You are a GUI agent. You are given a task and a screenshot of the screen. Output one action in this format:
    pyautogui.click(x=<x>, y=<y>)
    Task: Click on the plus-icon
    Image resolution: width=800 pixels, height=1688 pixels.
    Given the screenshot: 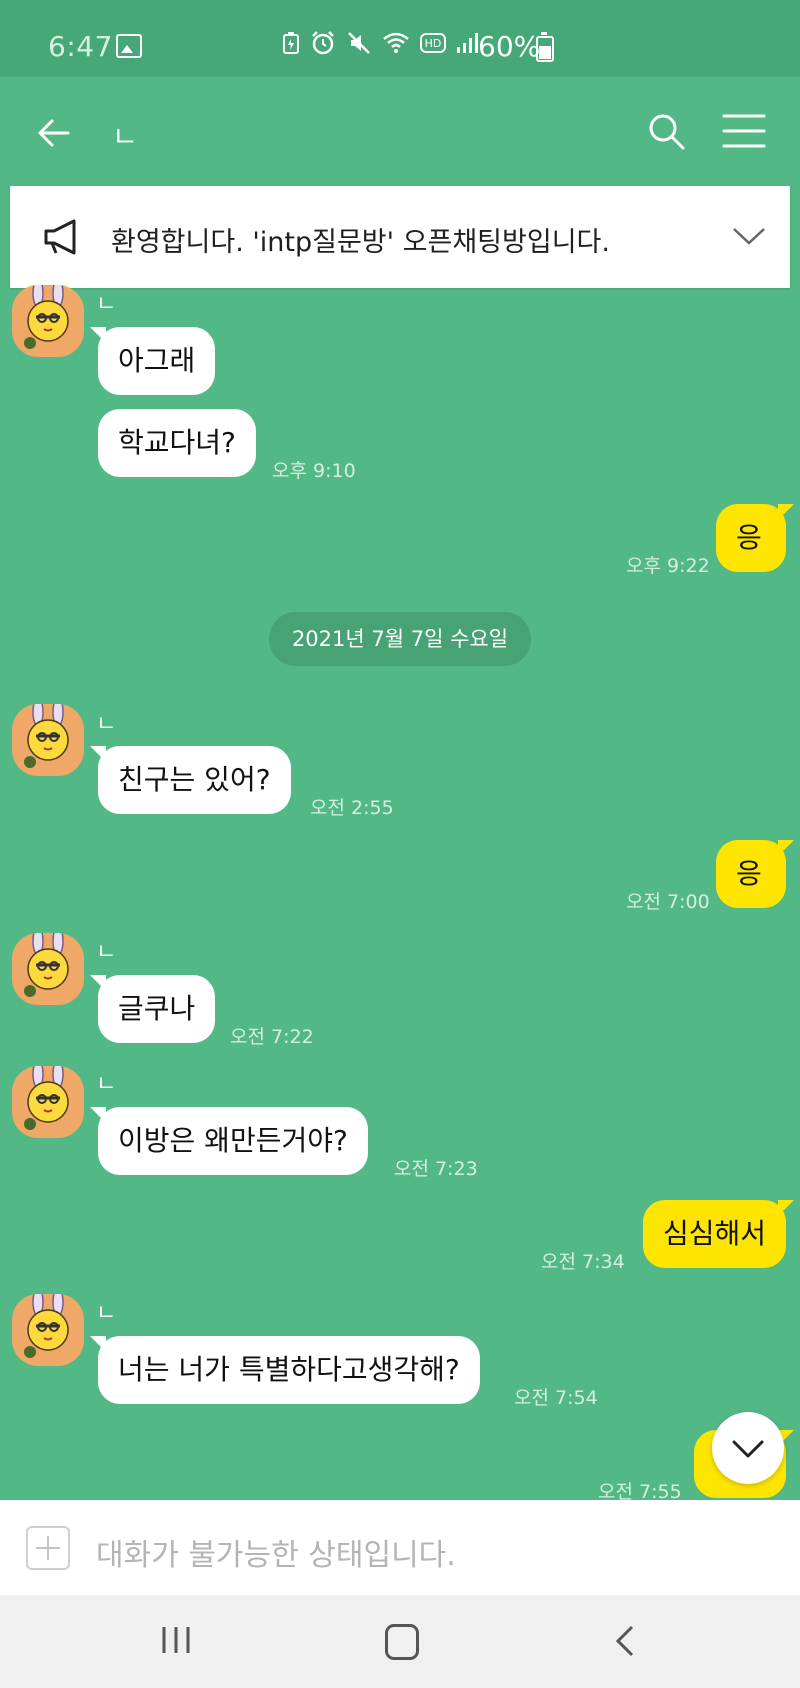 What is the action you would take?
    pyautogui.click(x=48, y=1548)
    